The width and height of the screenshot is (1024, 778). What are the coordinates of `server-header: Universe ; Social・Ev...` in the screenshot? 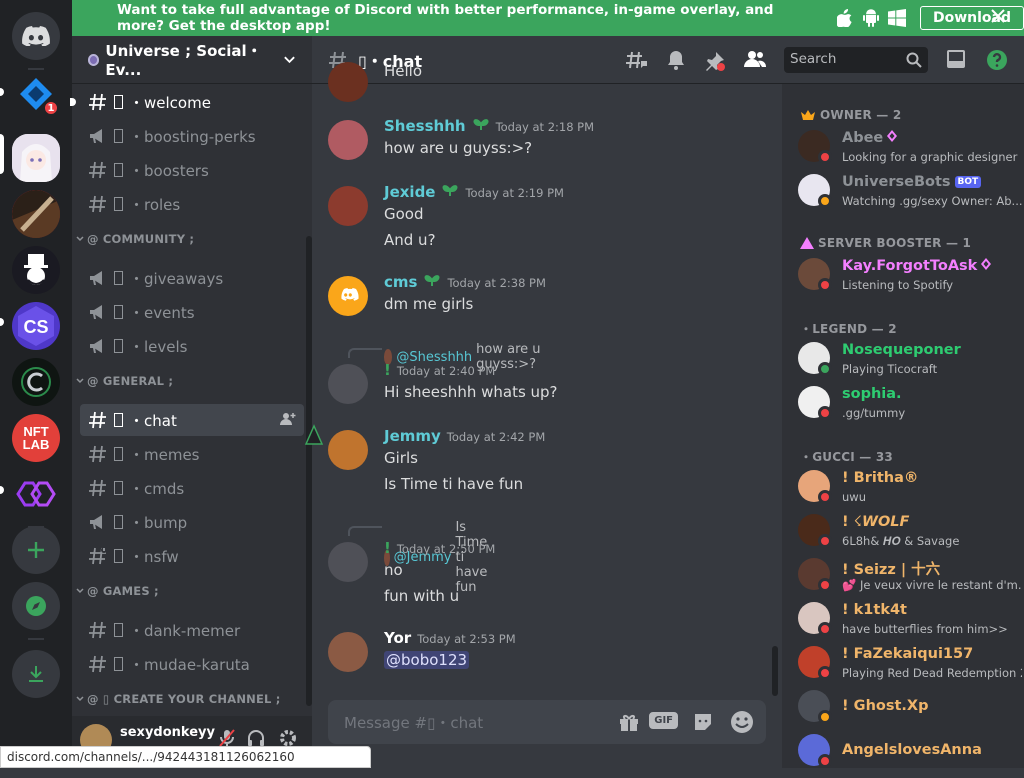 It's located at (192, 60).